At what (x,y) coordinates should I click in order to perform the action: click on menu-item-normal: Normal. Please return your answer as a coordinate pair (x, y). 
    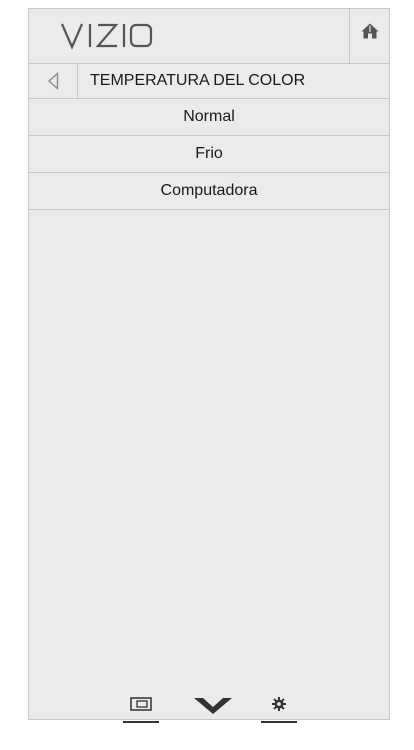
    Looking at the image, I should click on (209, 117).